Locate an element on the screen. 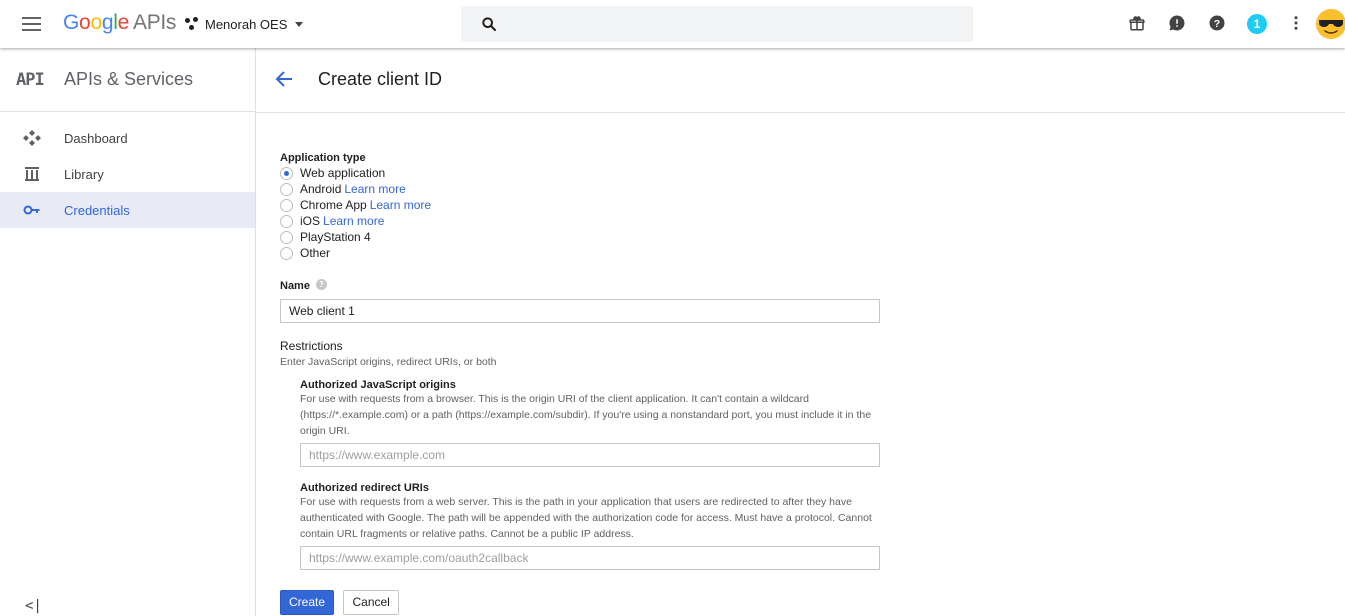  top-bar: Google APIs Menorah OES ? 1 is located at coordinates (672, 24).